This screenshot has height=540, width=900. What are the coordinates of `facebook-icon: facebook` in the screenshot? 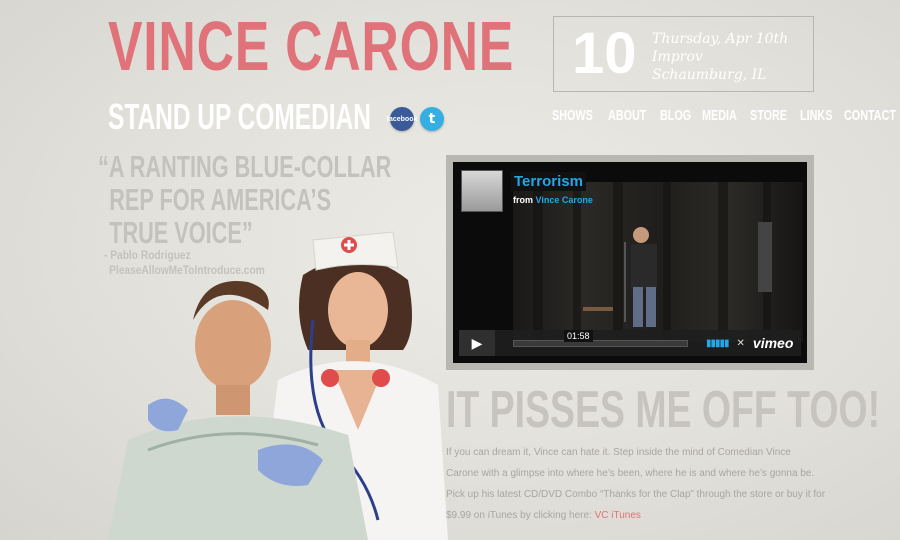 It's located at (402, 119).